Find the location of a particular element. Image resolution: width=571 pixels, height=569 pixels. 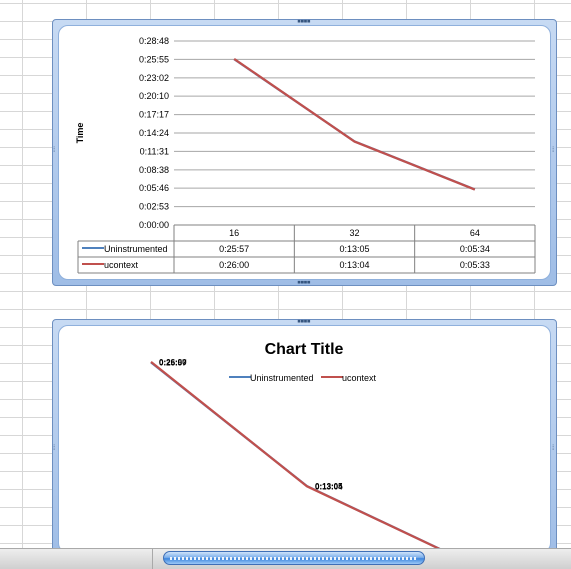

chart-2-top-resize-handle: ▪▪▪▪ is located at coordinates (304, 321).